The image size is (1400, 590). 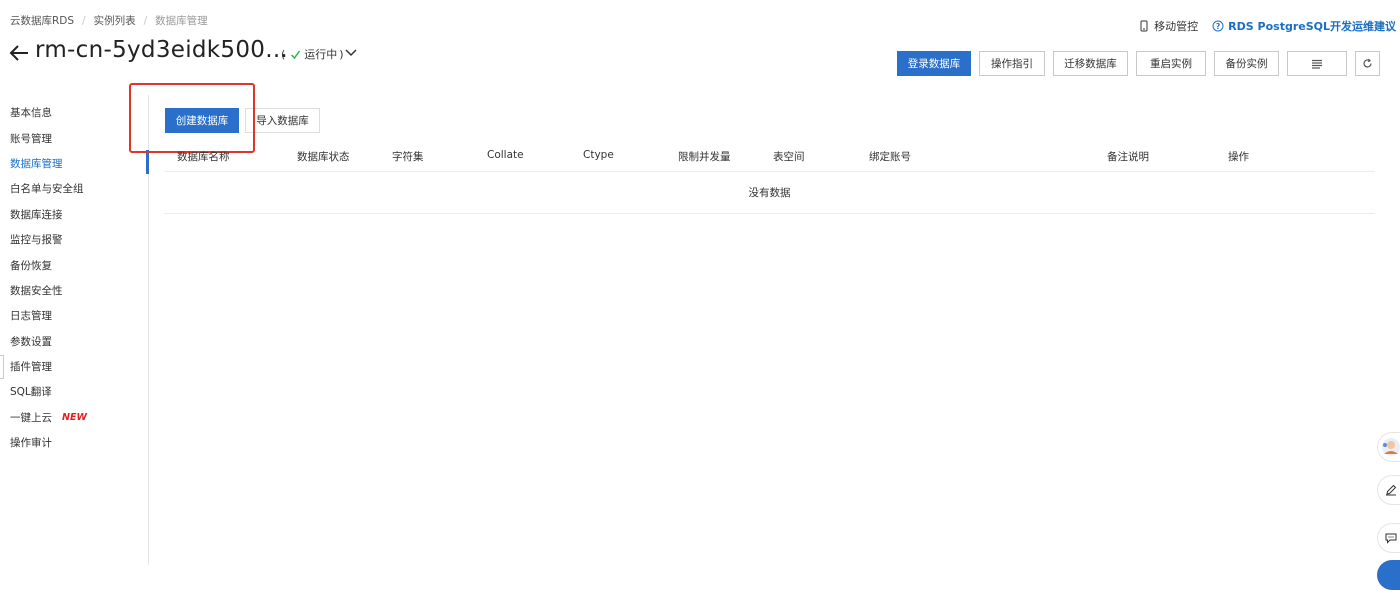 I want to click on sidebar-item-one-click-cloud: 一键上云 NEW, so click(x=74, y=417).